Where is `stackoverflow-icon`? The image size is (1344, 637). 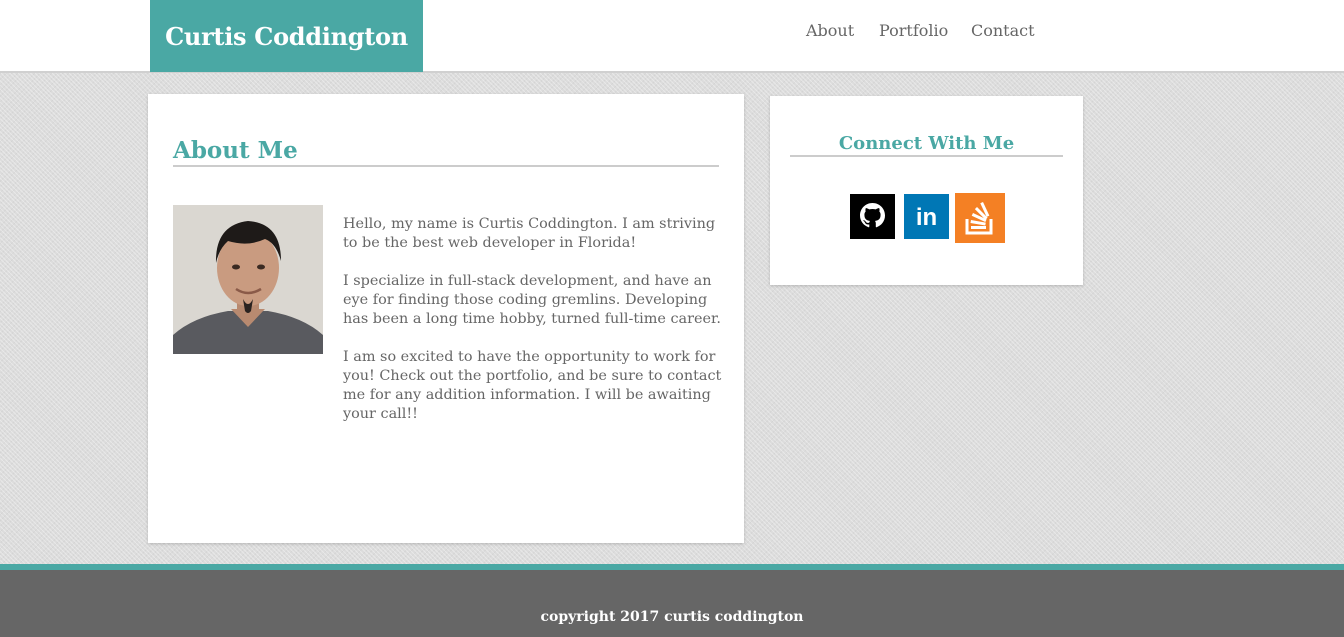
stackoverflow-icon is located at coordinates (980, 218).